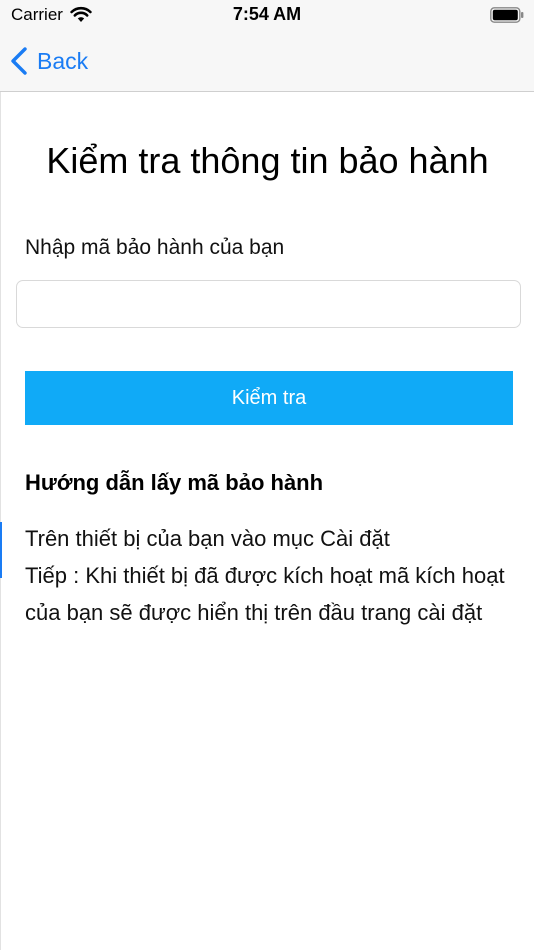 Image resolution: width=534 pixels, height=950 pixels. Describe the element at coordinates (507, 15) in the screenshot. I see `battery-icon` at that location.